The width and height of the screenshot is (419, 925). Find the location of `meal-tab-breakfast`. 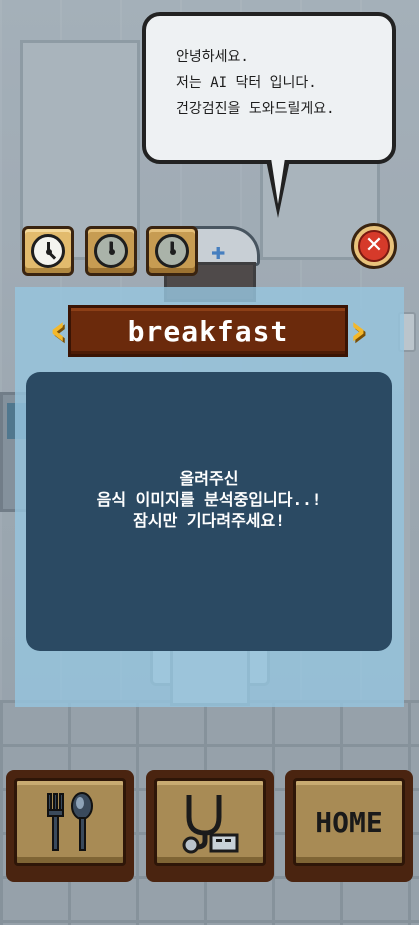

meal-tab-breakfast is located at coordinates (48, 251).